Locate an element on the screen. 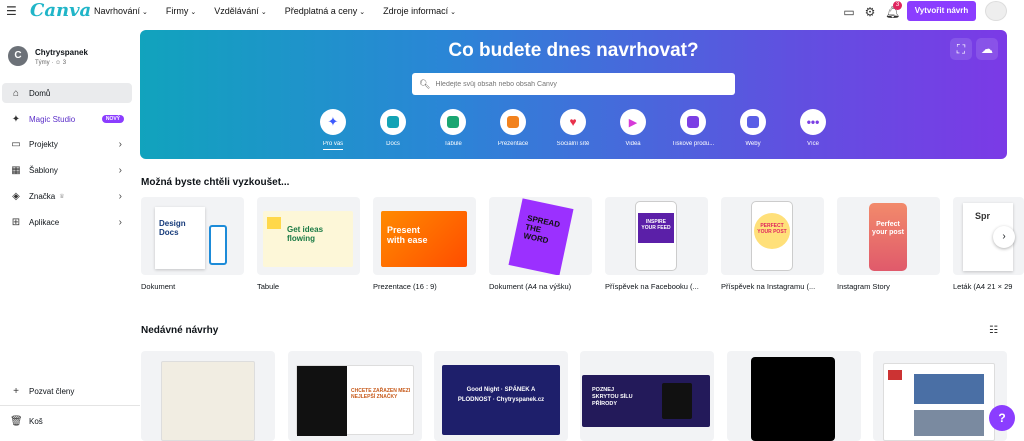 Image resolution: width=1024 pixels, height=441 pixels. hero-title: Co budete dnes navrhovat? is located at coordinates (573, 50).